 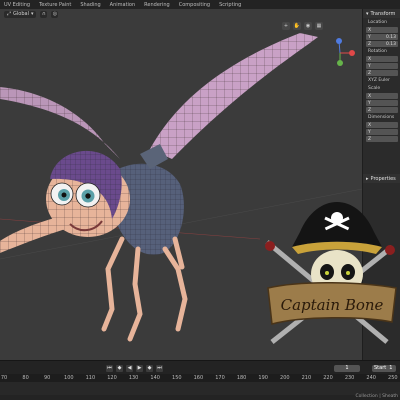 I want to click on viewport-header: ⤢ Global ▾ ∩ ◎, so click(x=181, y=14).